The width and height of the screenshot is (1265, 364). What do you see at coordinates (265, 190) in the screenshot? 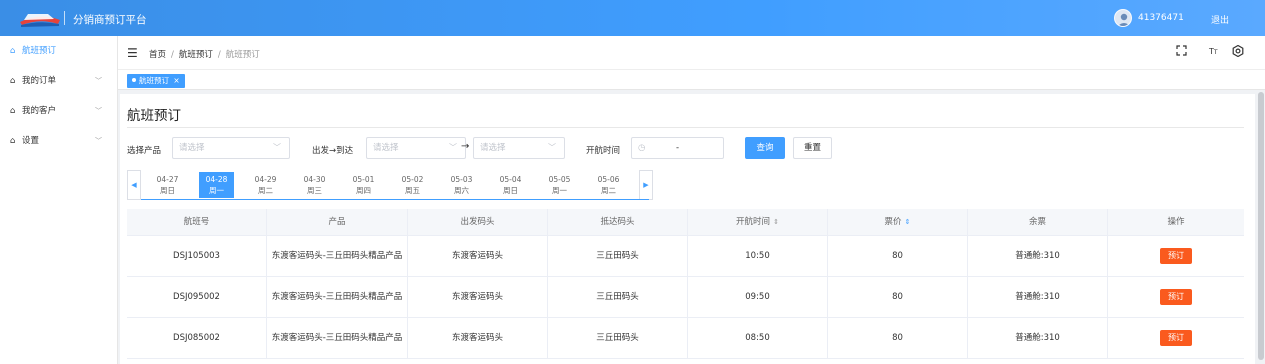
I see `date-tab-weekday: 周二` at bounding box center [265, 190].